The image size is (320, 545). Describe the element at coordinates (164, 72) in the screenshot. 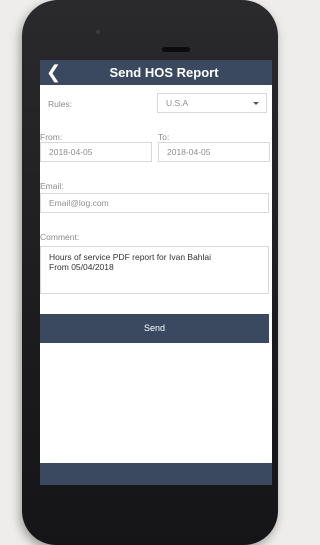

I see `page-title: Send HOS Report` at that location.